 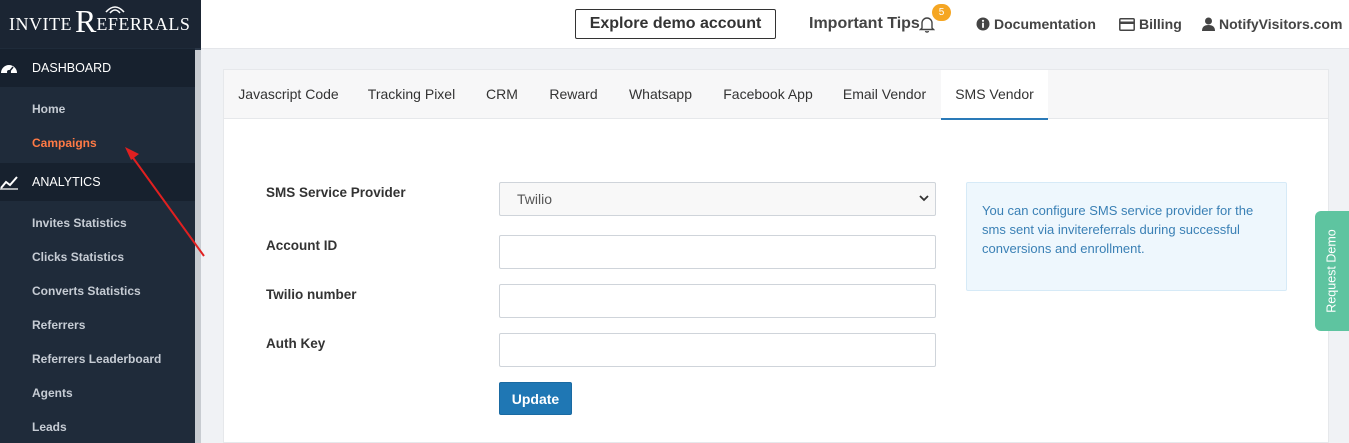 What do you see at coordinates (96, 359) in the screenshot?
I see `sidebar-item-referrers-leaderboard: Referrers Leaderboard` at bounding box center [96, 359].